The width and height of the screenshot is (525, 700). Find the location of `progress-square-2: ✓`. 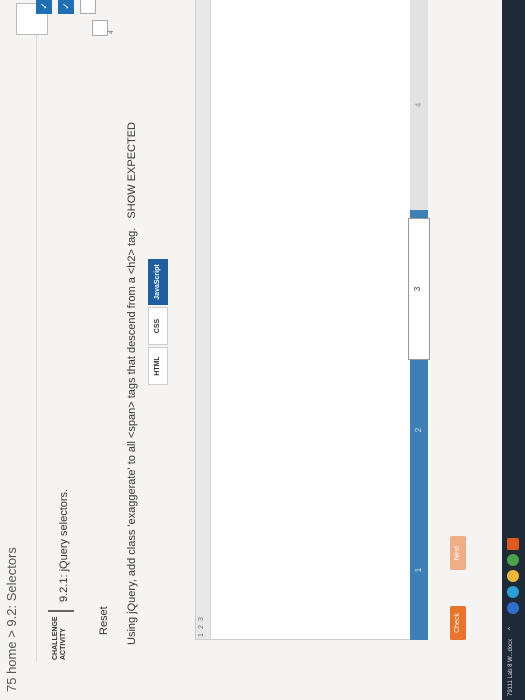

progress-square-2: ✓ is located at coordinates (66, 7).